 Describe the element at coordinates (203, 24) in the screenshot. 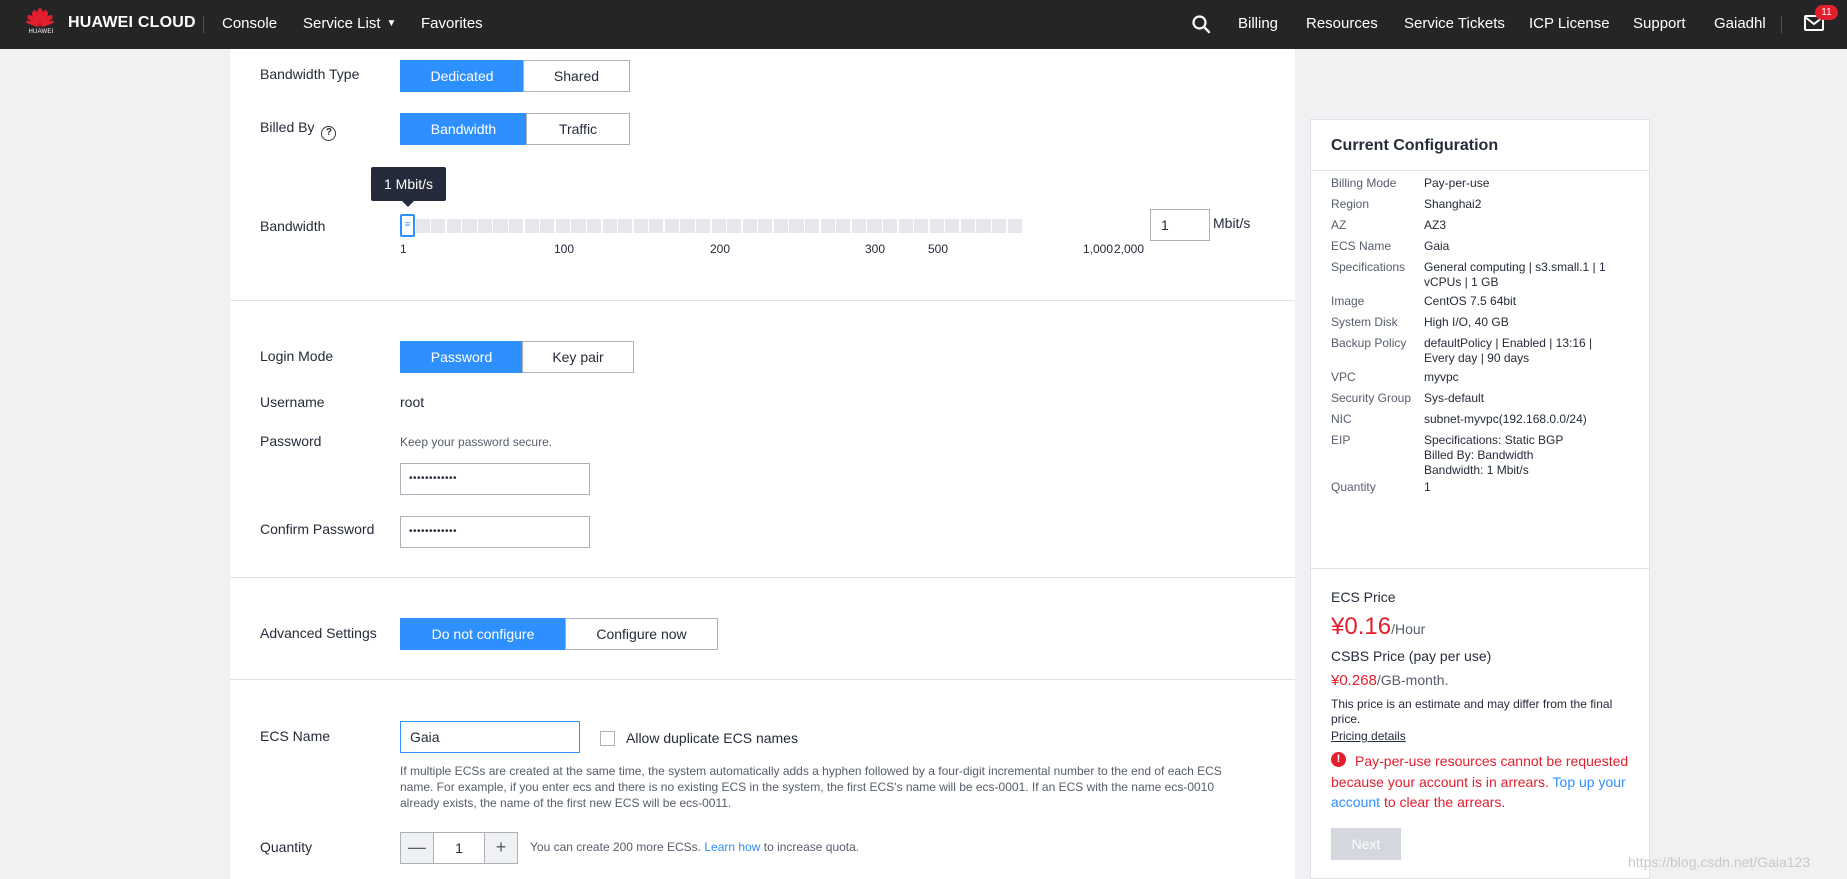

I see `nav-divider` at that location.